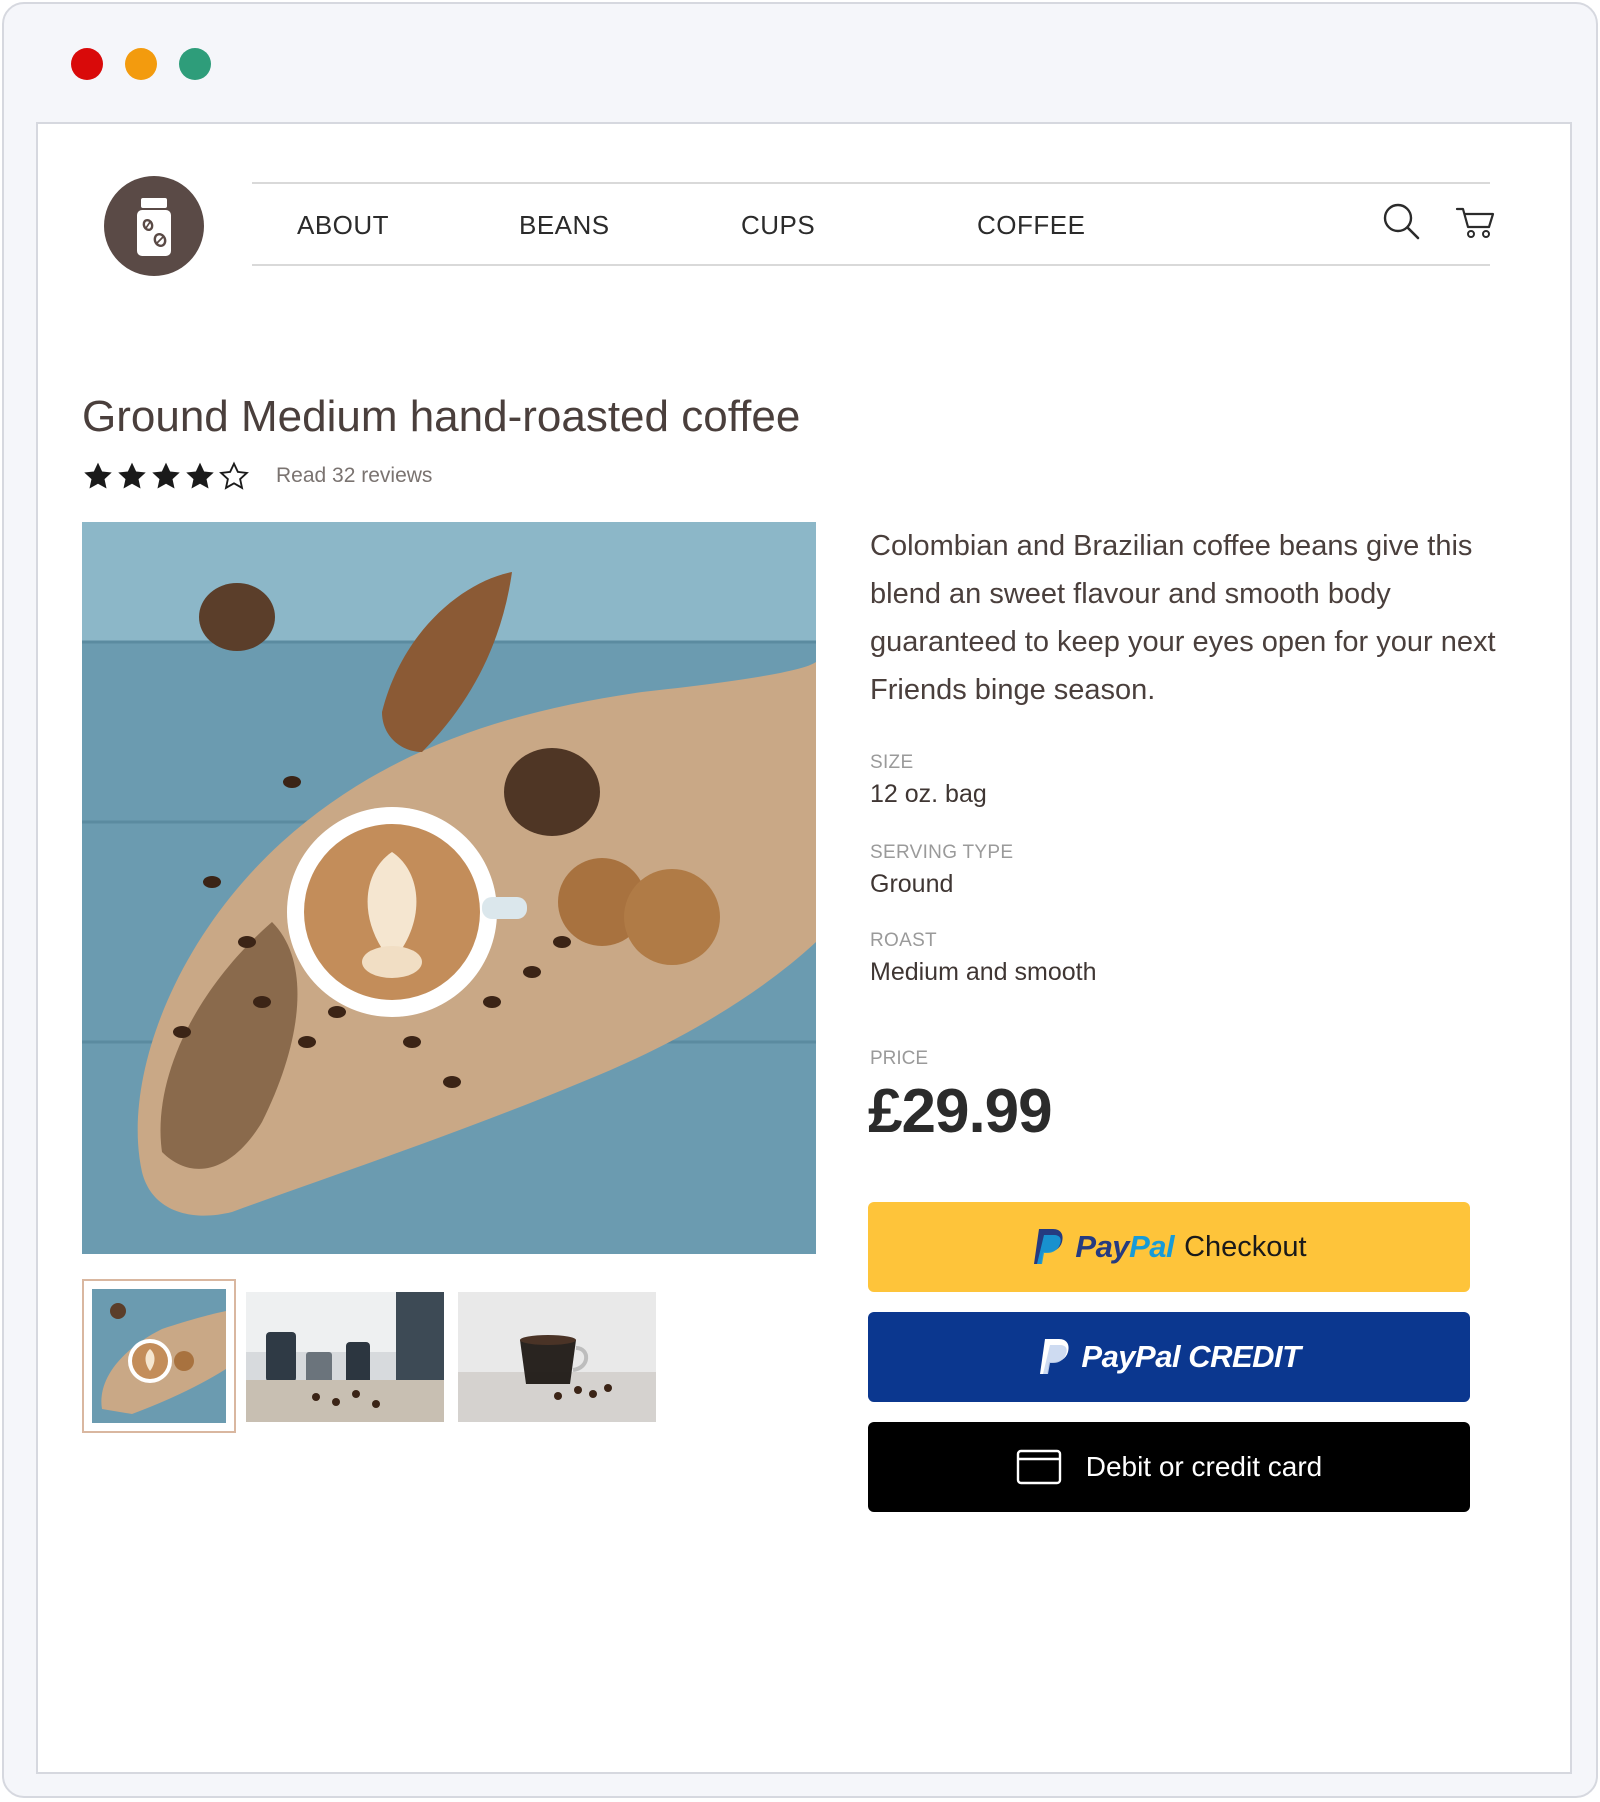 The width and height of the screenshot is (1600, 1802). What do you see at coordinates (983, 972) in the screenshot?
I see `spec-value-roast: Medium and smooth` at bounding box center [983, 972].